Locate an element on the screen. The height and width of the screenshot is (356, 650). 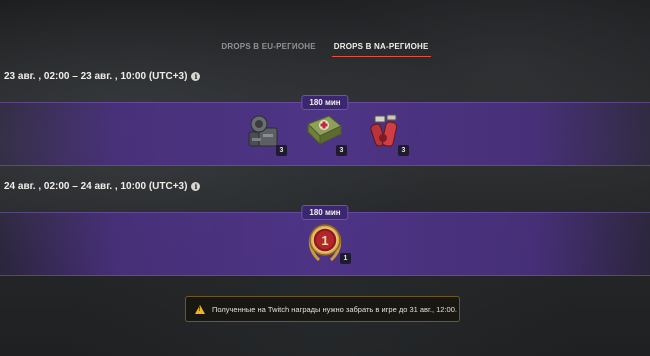
reward-medal: 1 1 is located at coordinates (327, 242).